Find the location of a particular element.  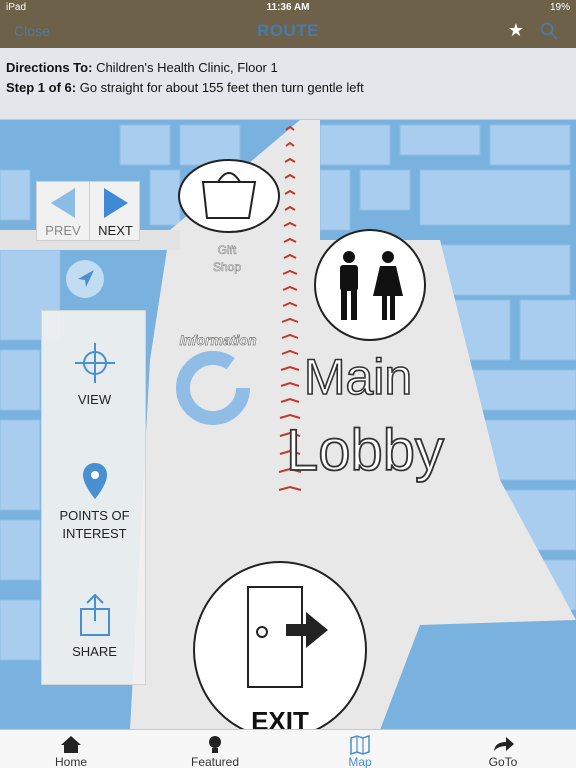

poi-label-line1: POINTS OF is located at coordinates (94, 515).